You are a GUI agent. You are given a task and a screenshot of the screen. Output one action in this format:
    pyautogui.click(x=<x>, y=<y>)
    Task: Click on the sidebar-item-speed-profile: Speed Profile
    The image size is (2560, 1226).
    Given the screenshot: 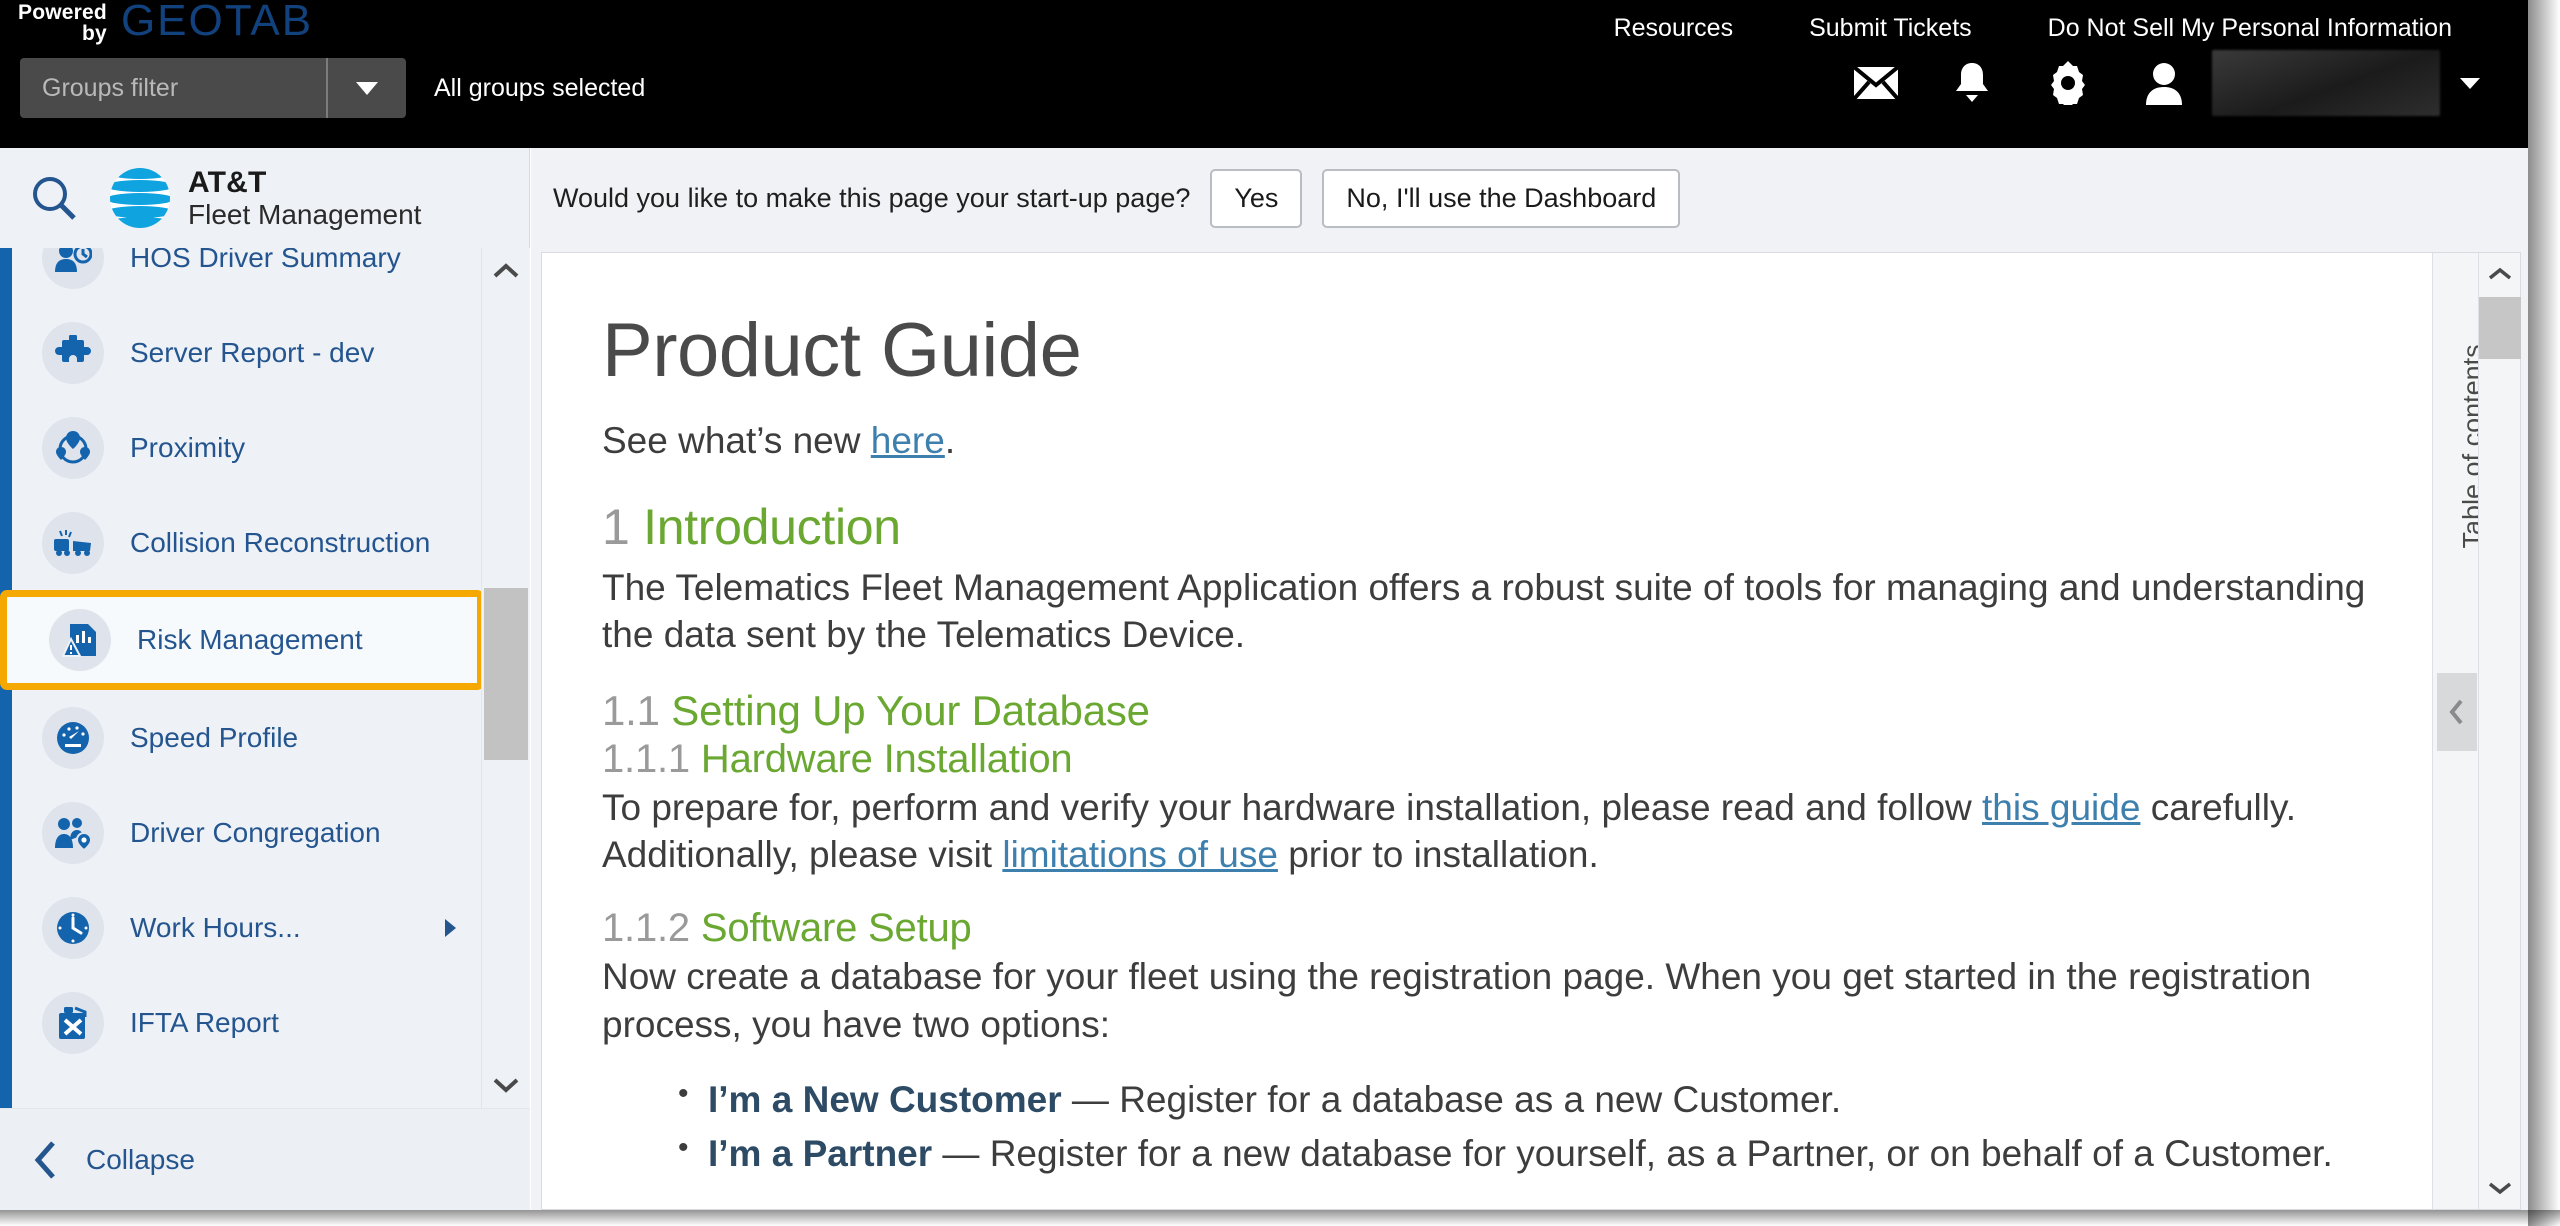 What is the action you would take?
    pyautogui.click(x=241, y=737)
    